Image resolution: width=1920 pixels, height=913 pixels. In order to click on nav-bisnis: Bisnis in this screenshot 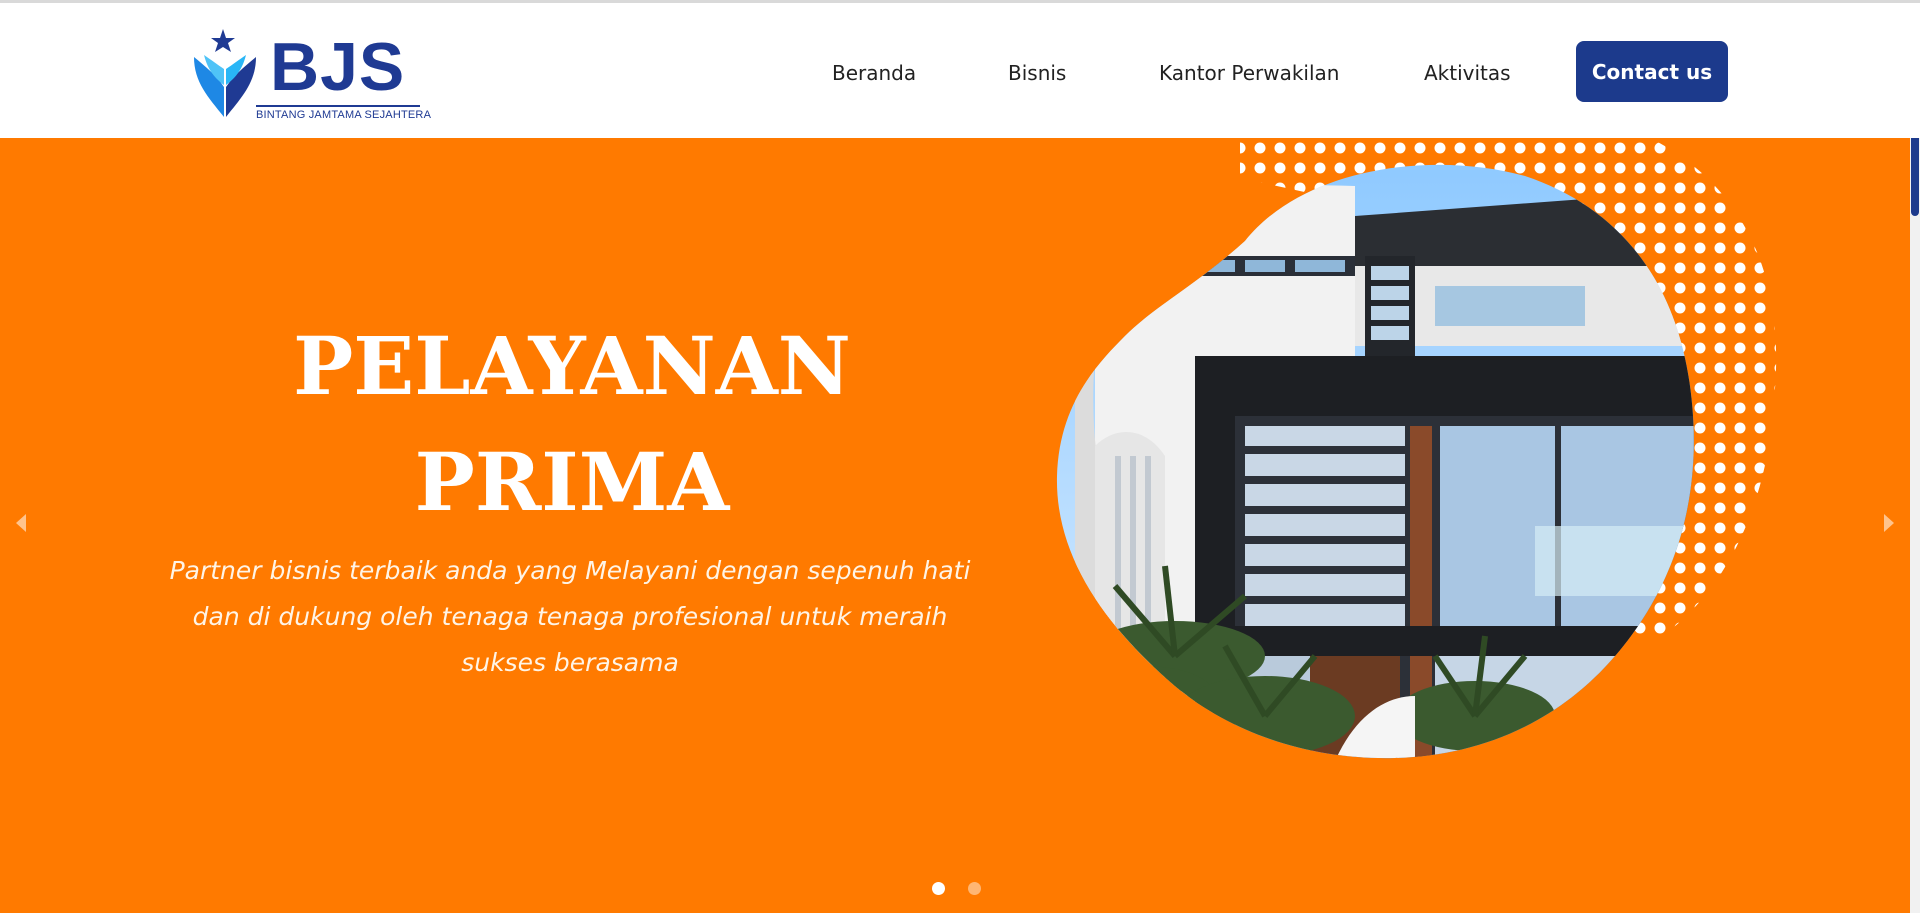, I will do `click(1037, 73)`.